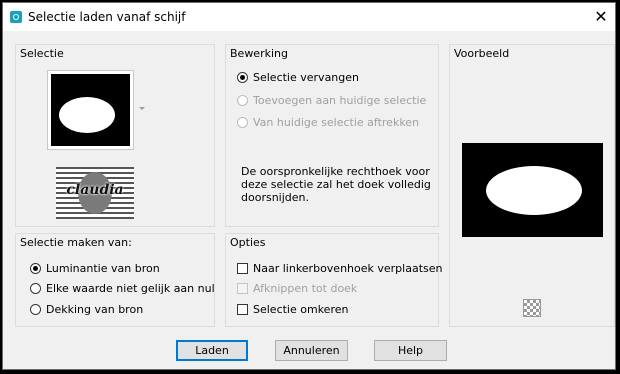 Image resolution: width=620 pixels, height=374 pixels. Describe the element at coordinates (95, 309) in the screenshot. I see `radio-label: Dekking van bron` at that location.